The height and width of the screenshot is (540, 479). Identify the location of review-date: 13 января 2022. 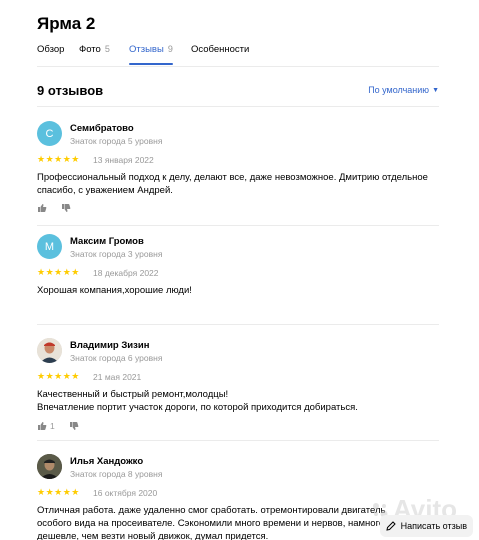
(123, 160).